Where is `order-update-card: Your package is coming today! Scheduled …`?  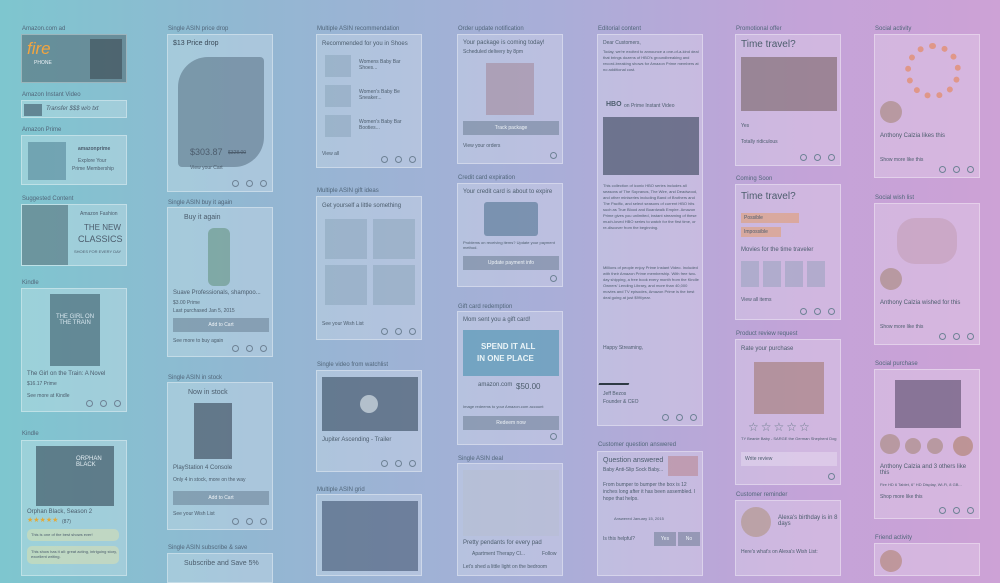 order-update-card: Your package is coming today! Scheduled … is located at coordinates (510, 99).